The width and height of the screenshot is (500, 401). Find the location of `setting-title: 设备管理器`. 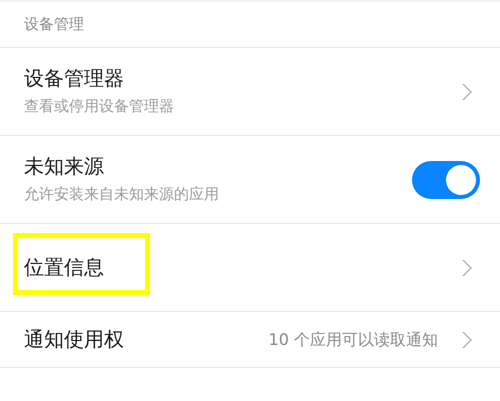

setting-title: 设备管理器 is located at coordinates (74, 78).